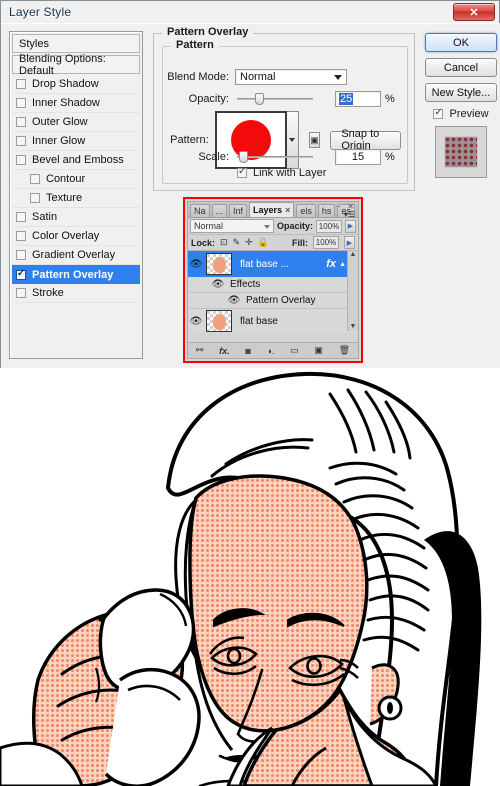  Describe the element at coordinates (21, 122) in the screenshot. I see `checkbox-outer-glow` at that location.